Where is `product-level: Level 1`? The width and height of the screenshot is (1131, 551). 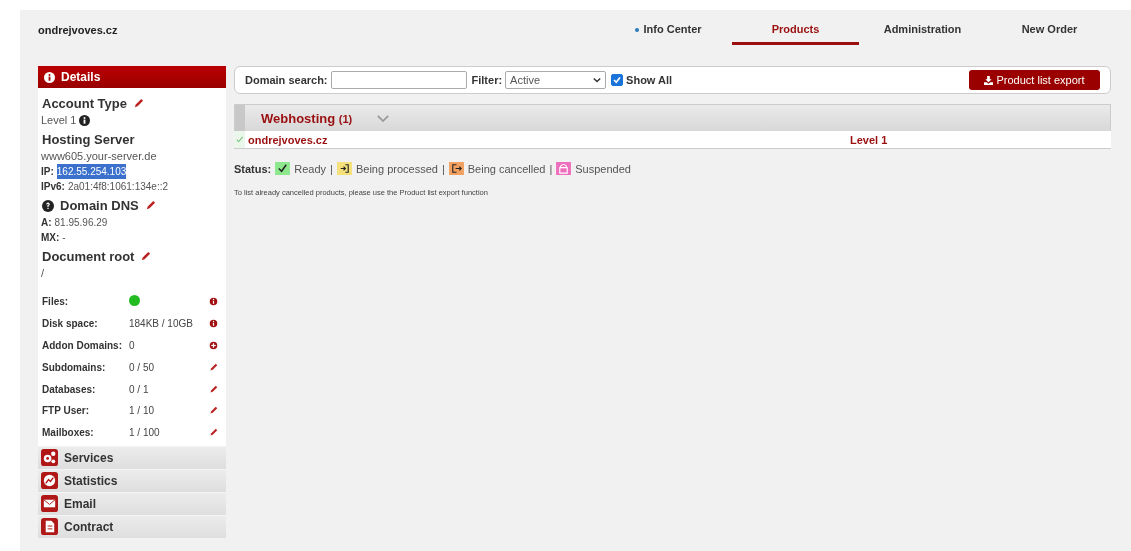 product-level: Level 1 is located at coordinates (869, 139).